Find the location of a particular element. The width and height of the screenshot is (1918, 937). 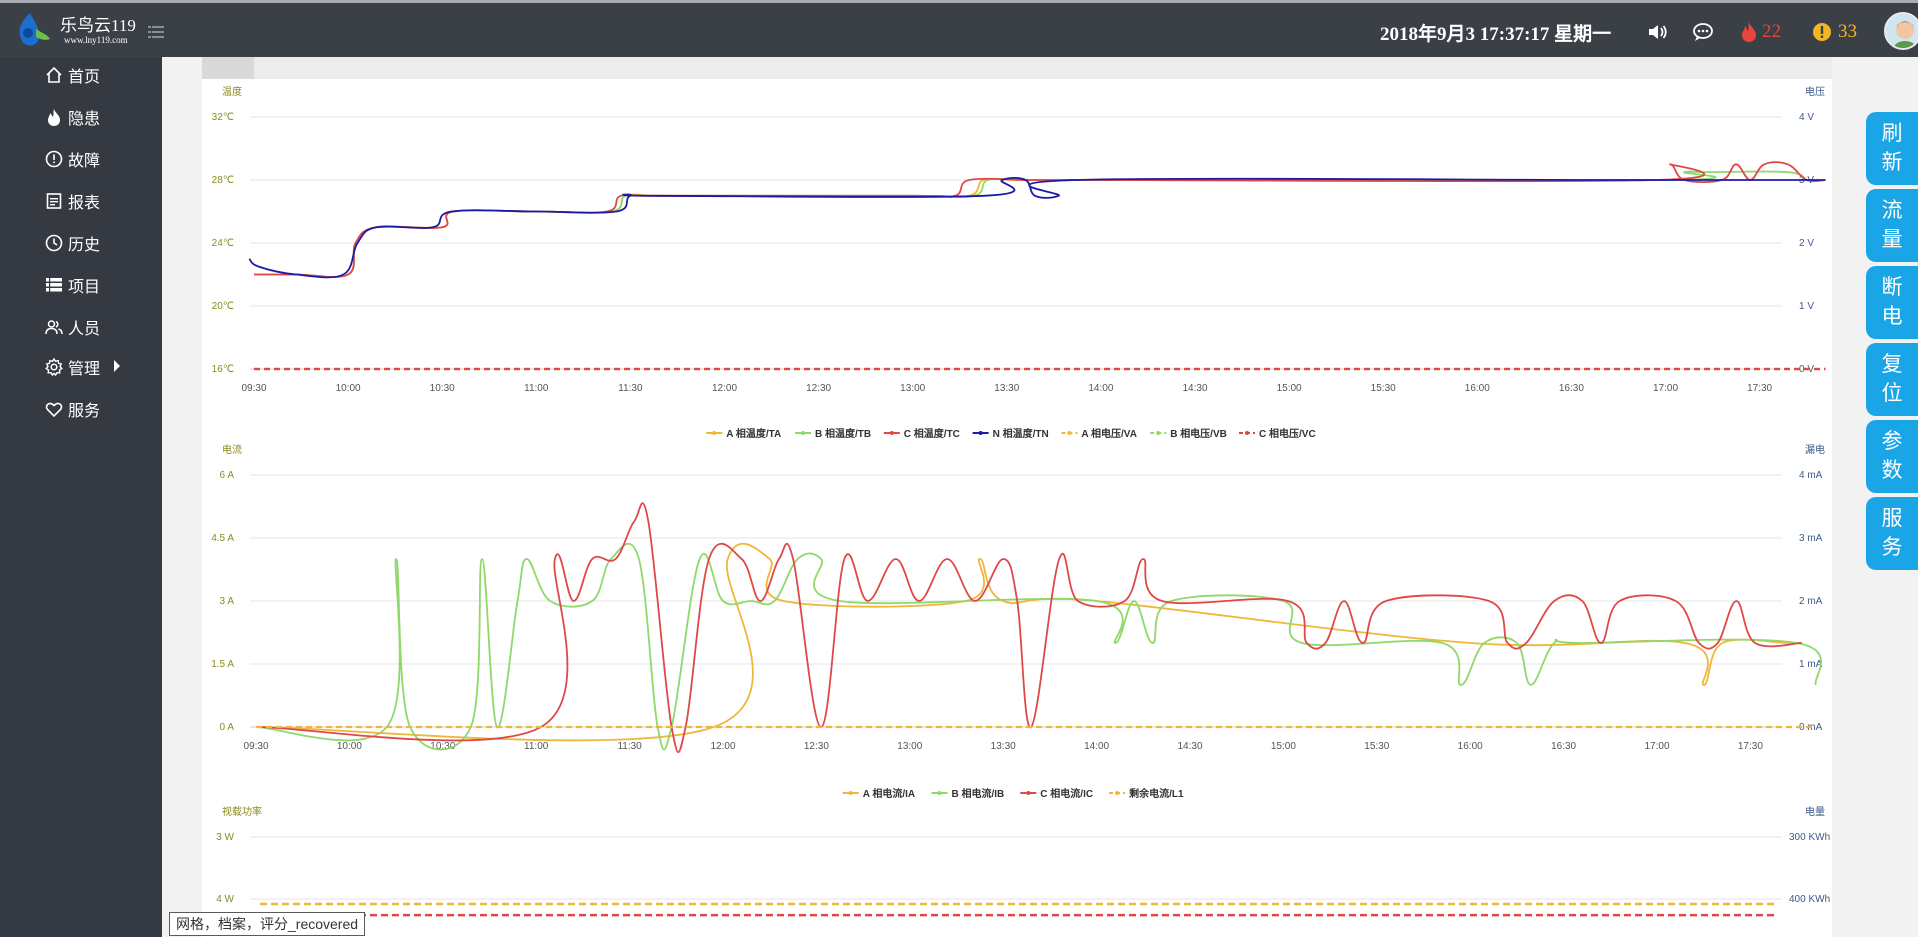

y-tick-label: 1.5 A is located at coordinates (222, 664).